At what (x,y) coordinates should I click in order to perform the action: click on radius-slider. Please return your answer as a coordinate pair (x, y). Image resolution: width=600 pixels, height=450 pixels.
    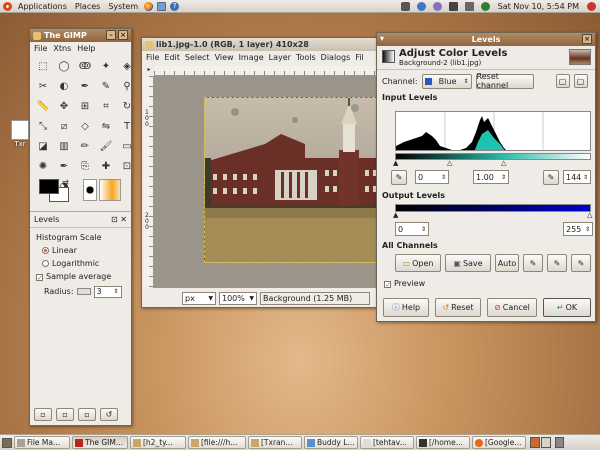
    Looking at the image, I should click on (83, 291).